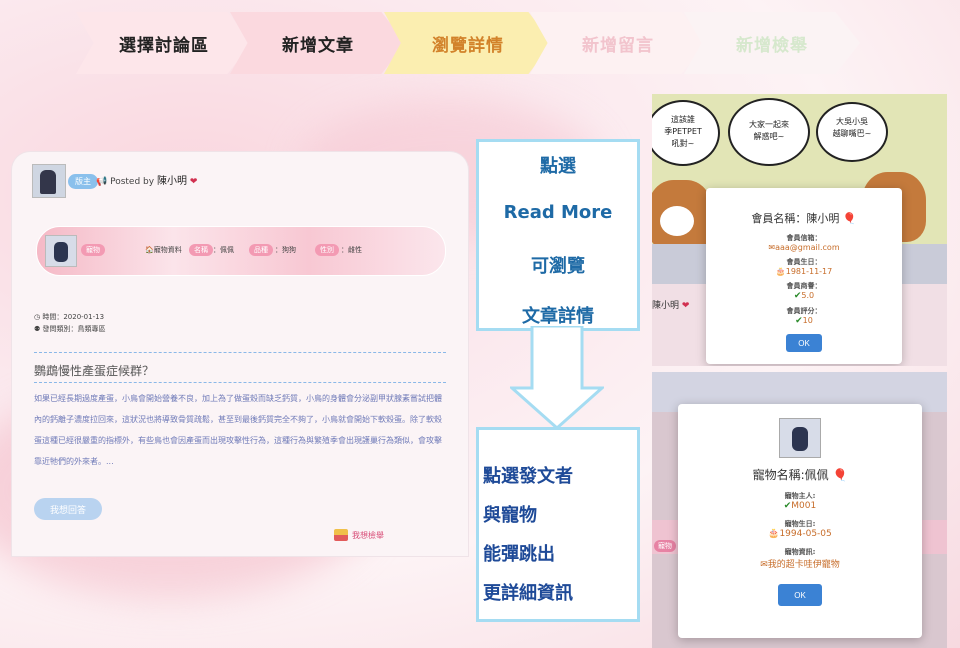  I want to click on house-icon: 🏠, so click(149, 250).